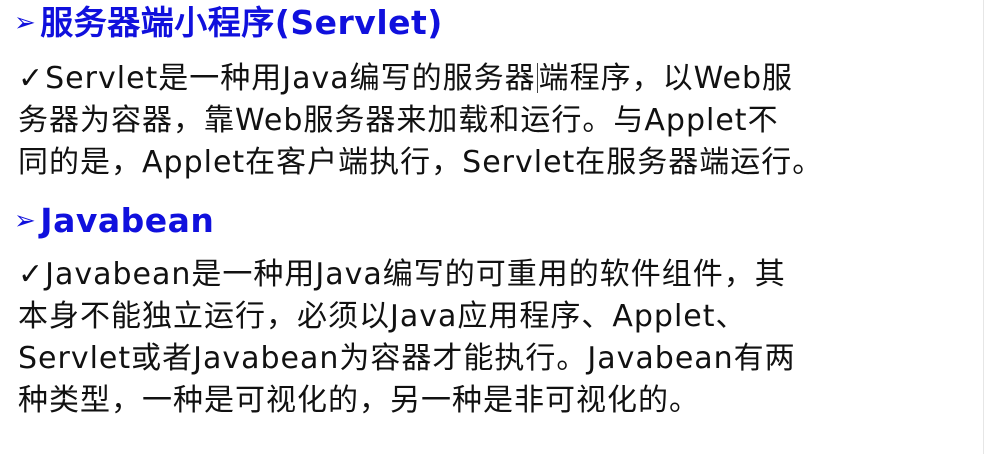  What do you see at coordinates (398, 120) in the screenshot?
I see `paragraph-line: 务器为容器，靠Web服务器来加载和运行。与Applet不` at bounding box center [398, 120].